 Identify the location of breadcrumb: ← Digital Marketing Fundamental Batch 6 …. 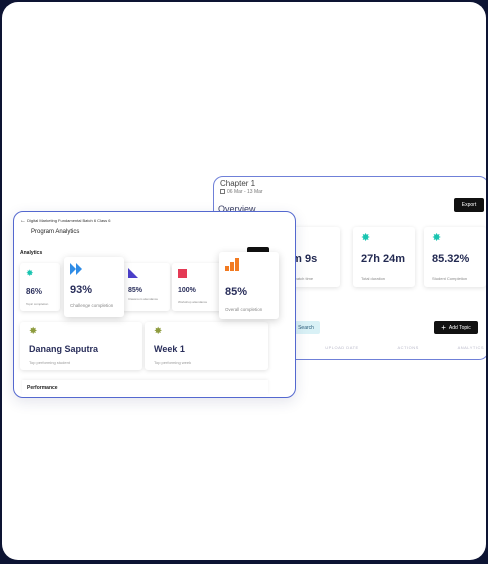
(65, 221).